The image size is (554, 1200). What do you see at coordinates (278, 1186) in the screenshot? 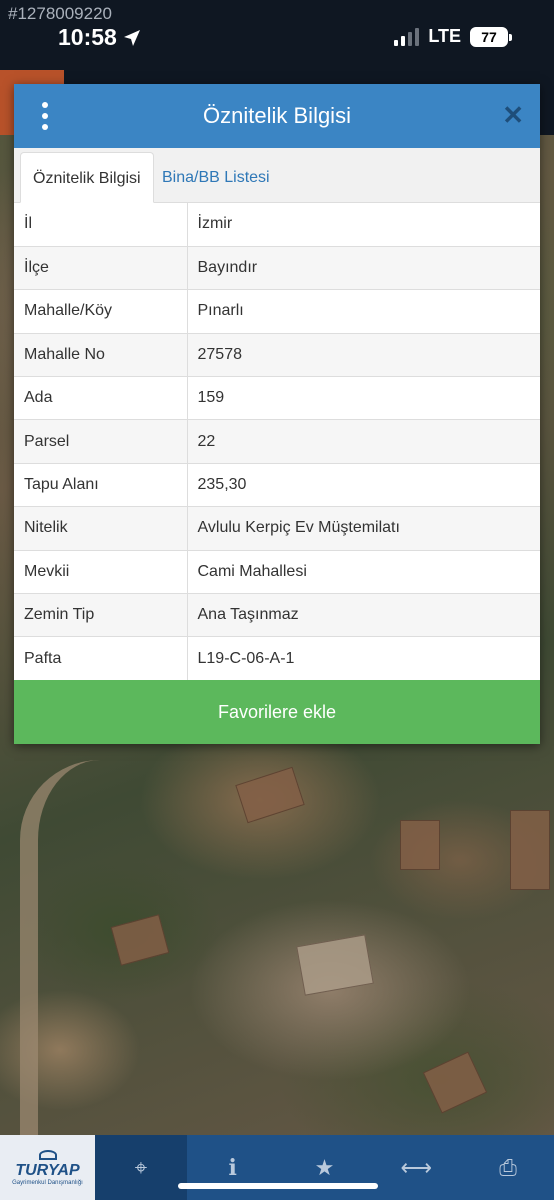
I see `home-indicator` at bounding box center [278, 1186].